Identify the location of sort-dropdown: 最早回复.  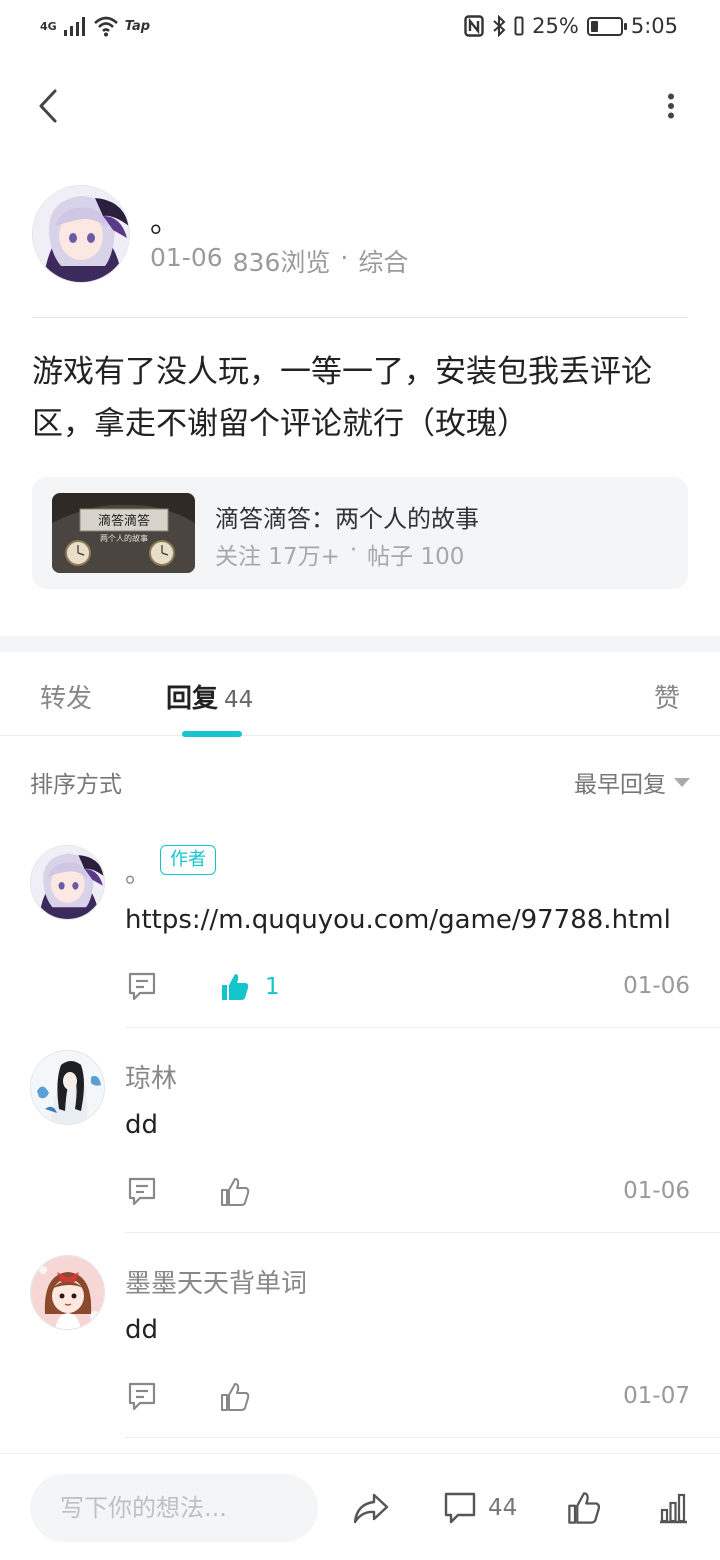
(632, 782).